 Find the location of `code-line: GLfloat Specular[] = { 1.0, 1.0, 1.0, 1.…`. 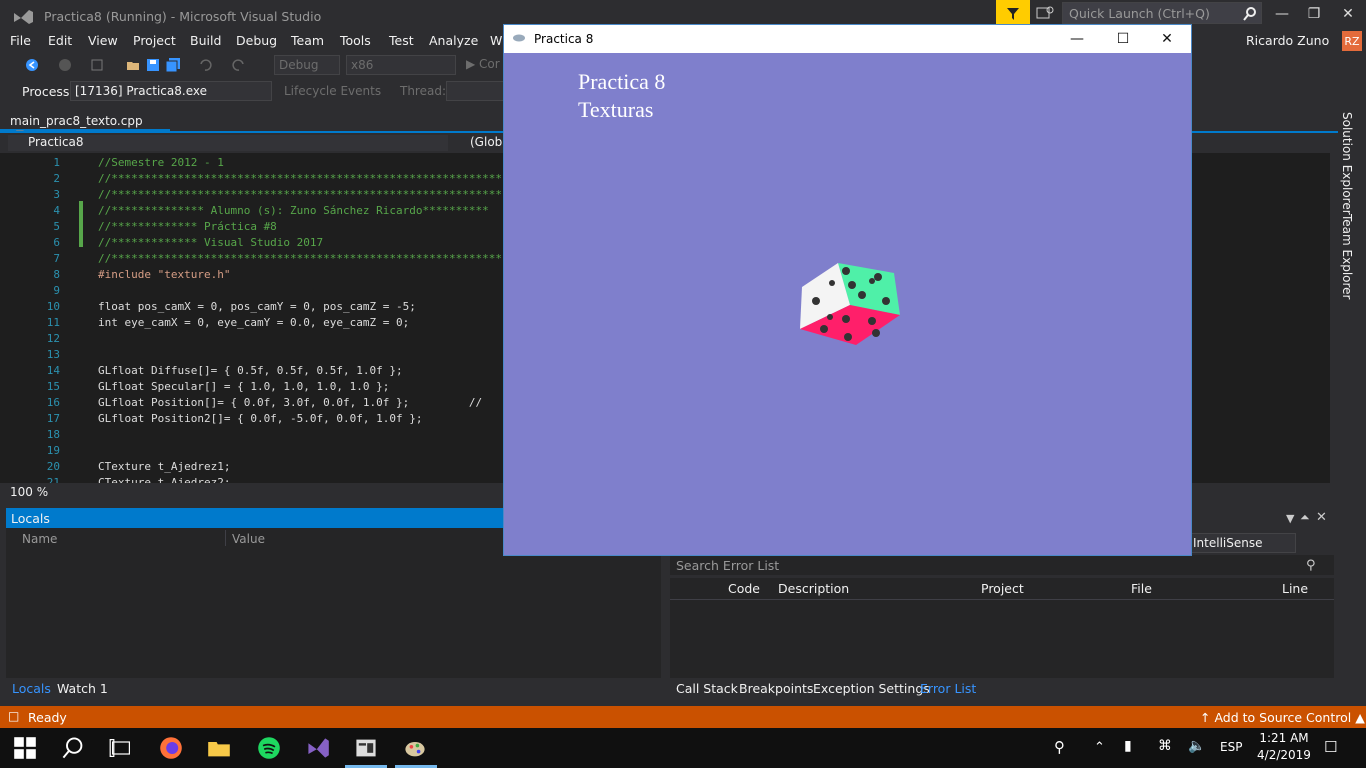

code-line: GLfloat Specular[] = { 1.0, 1.0, 1.0, 1.… is located at coordinates (243, 386).